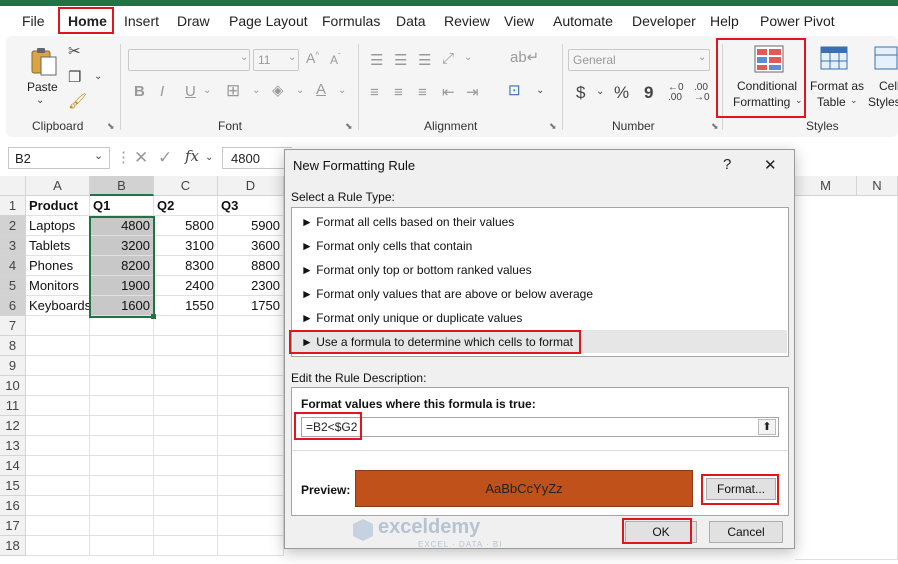 The height and width of the screenshot is (564, 898). Describe the element at coordinates (877, 186) in the screenshot. I see `column-header-n: N` at that location.